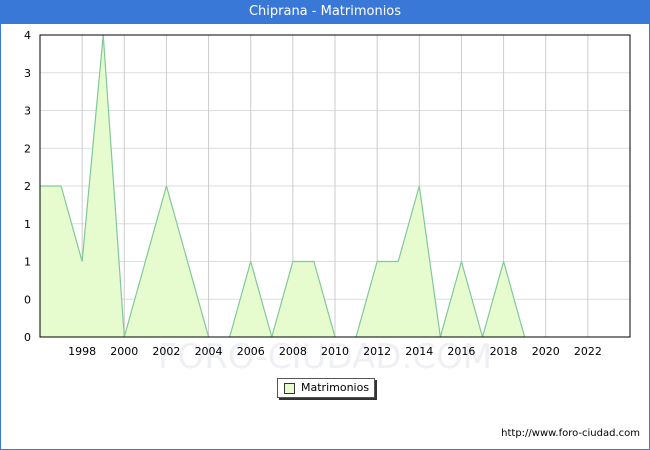  I want to click on x-tick-label: 2012, so click(377, 351).